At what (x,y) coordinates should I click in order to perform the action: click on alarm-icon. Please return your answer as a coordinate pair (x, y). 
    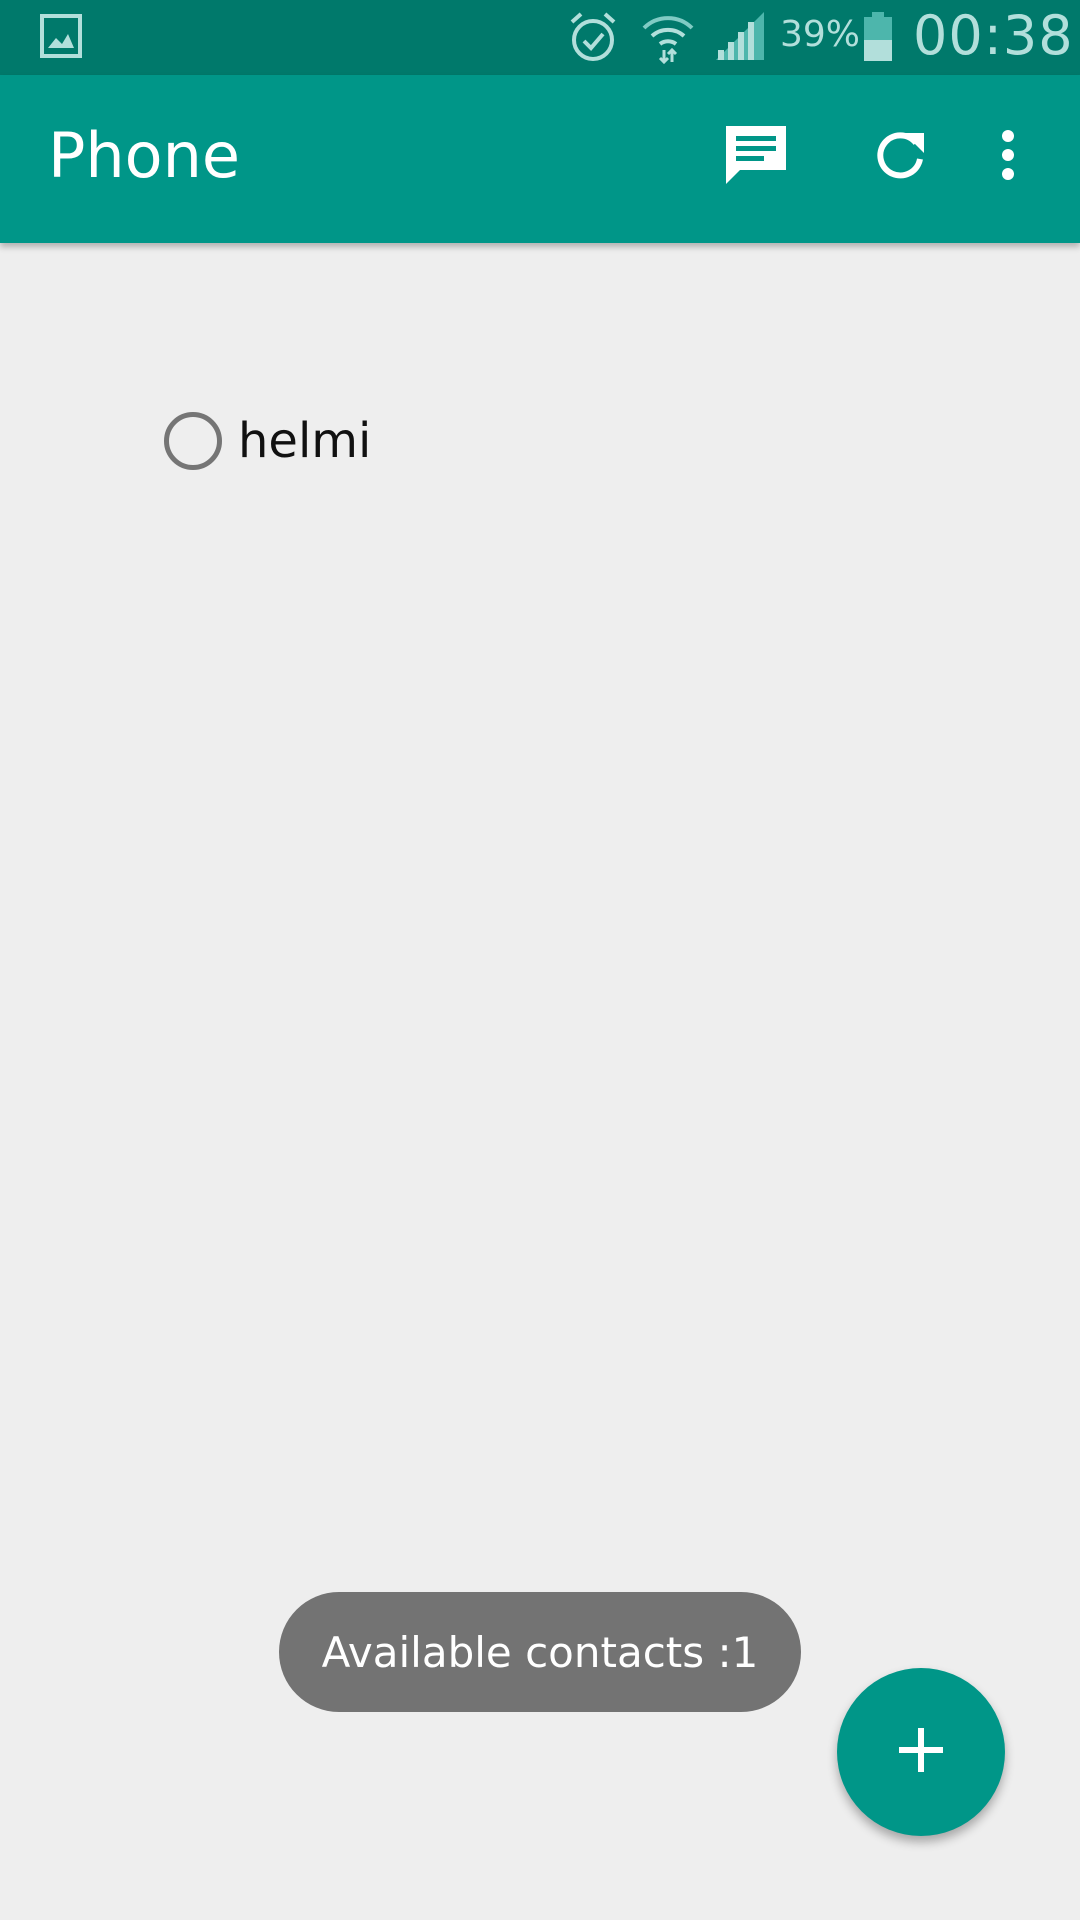
    Looking at the image, I should click on (593, 39).